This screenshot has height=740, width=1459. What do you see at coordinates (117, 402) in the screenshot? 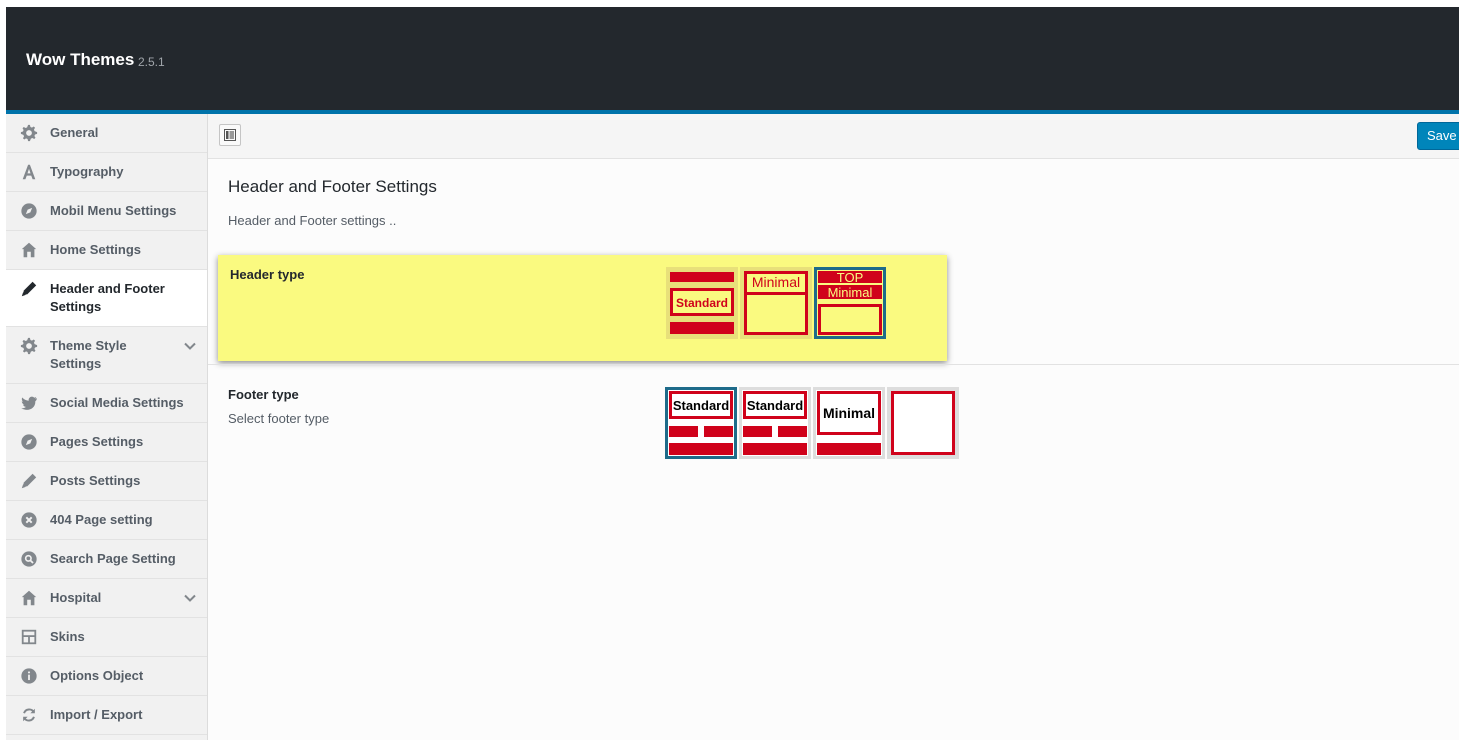
I see `sidebar-item-label: Social Media Settings` at bounding box center [117, 402].